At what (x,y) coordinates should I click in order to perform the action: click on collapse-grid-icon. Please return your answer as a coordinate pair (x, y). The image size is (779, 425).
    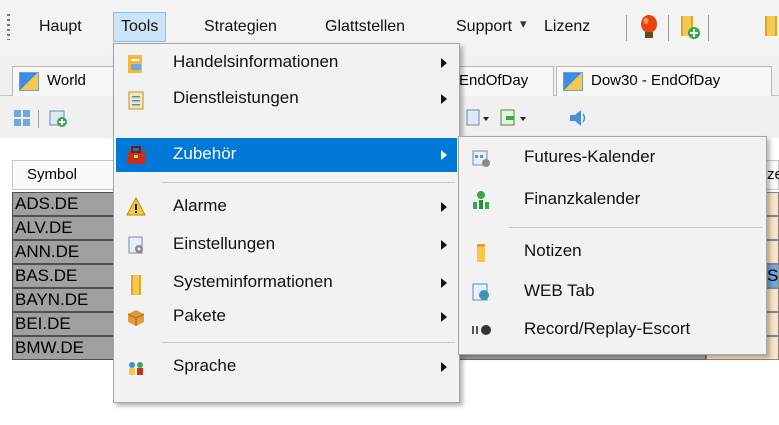
    Looking at the image, I should click on (22, 118).